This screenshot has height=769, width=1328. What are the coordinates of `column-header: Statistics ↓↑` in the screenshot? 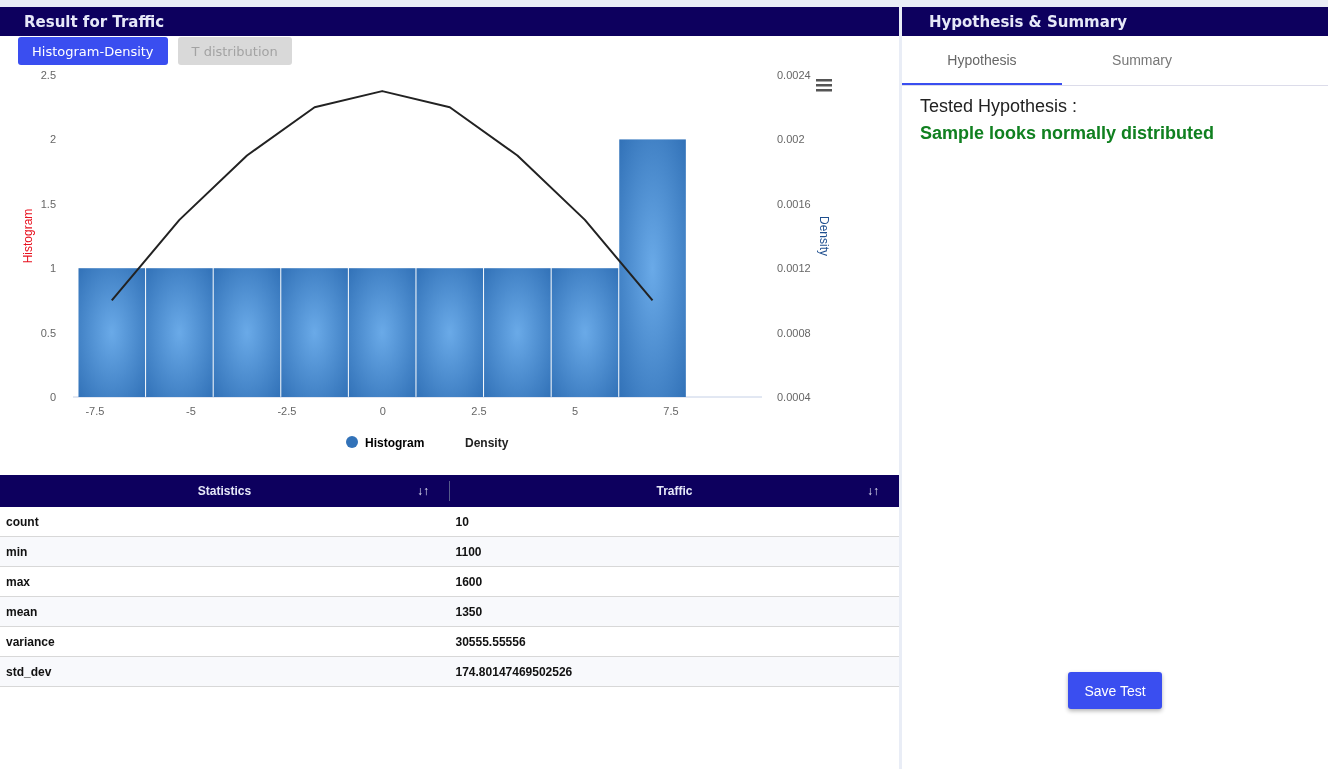 It's located at (224, 491).